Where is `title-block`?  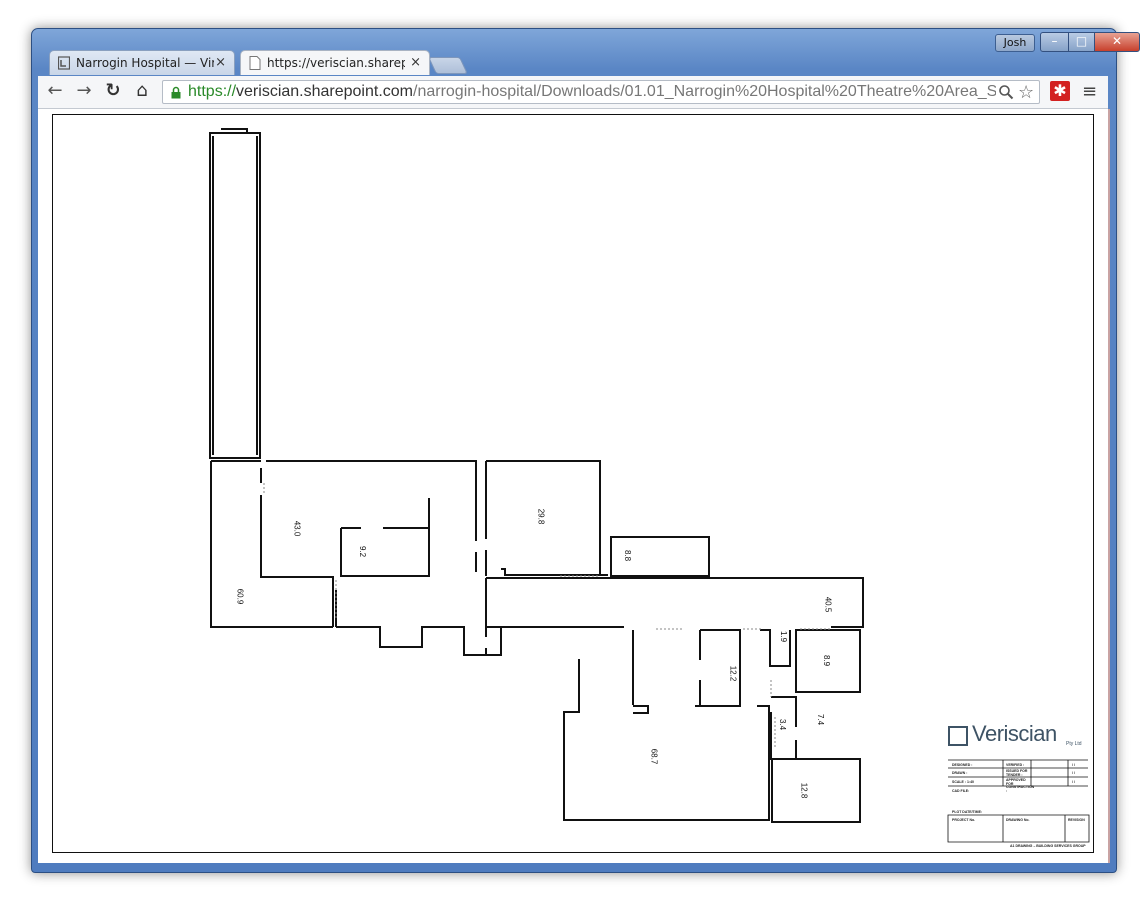 title-block is located at coordinates (1018, 801).